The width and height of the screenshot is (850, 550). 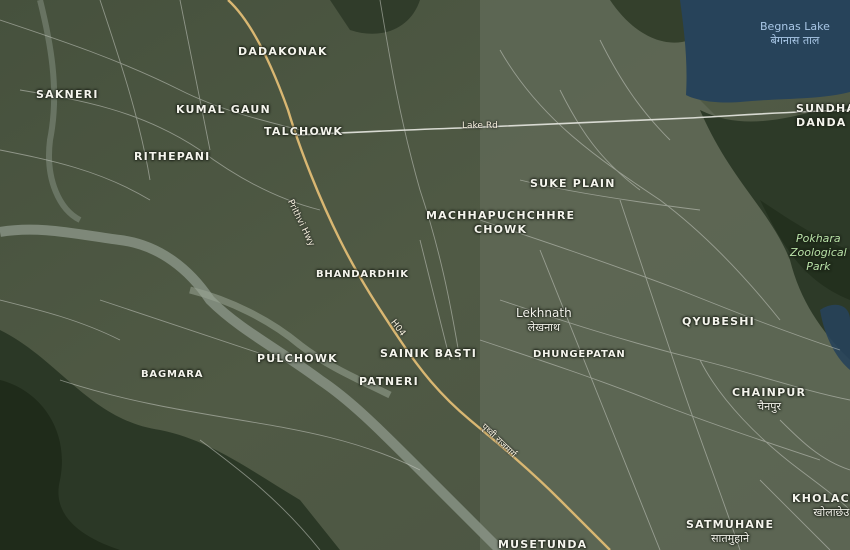 What do you see at coordinates (821, 498) in the screenshot?
I see `place-kholachha-name: KHOLACHH` at bounding box center [821, 498].